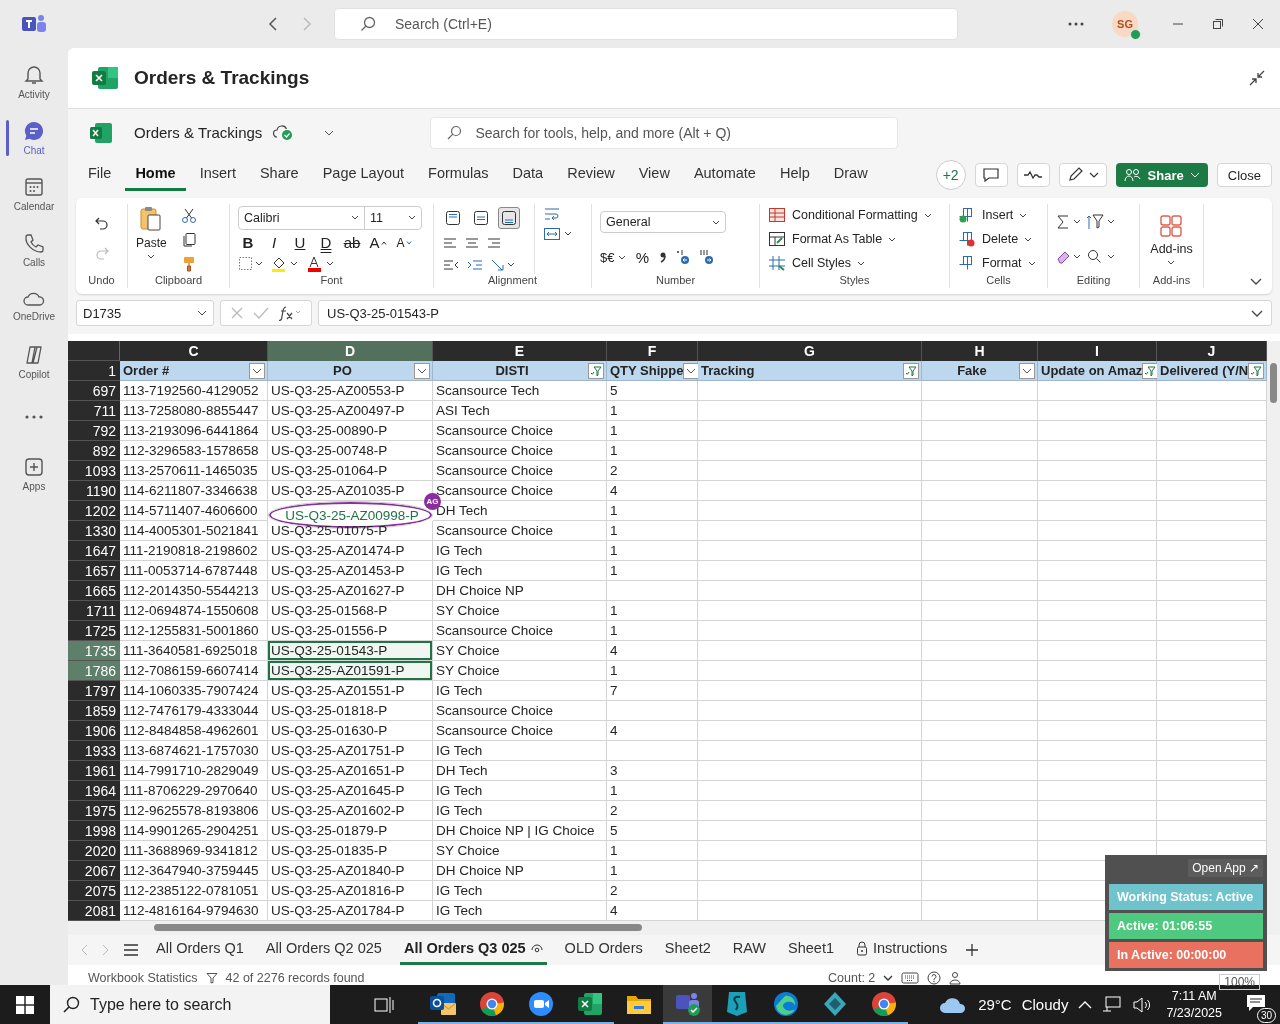  Describe the element at coordinates (1076, 24) in the screenshot. I see `more-icon` at that location.